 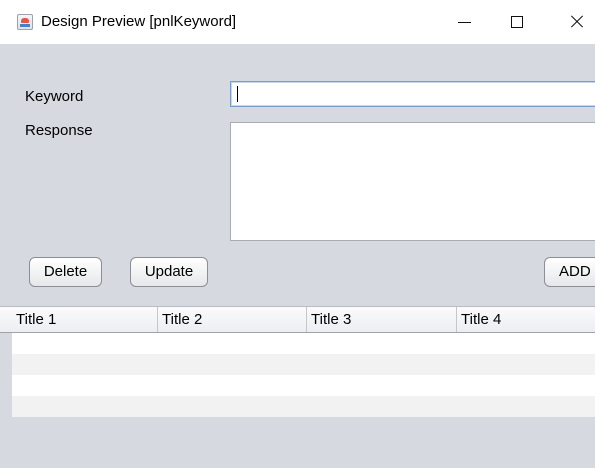 I want to click on java-app-icon, so click(x=25, y=22).